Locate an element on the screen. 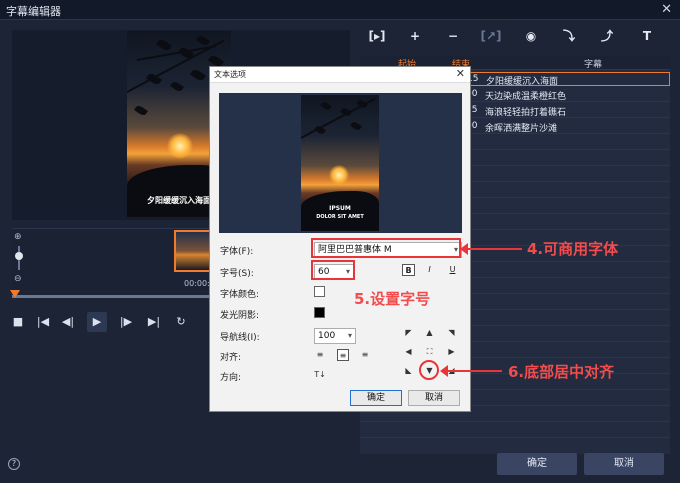  align-center-icon: ≡ is located at coordinates (343, 355).